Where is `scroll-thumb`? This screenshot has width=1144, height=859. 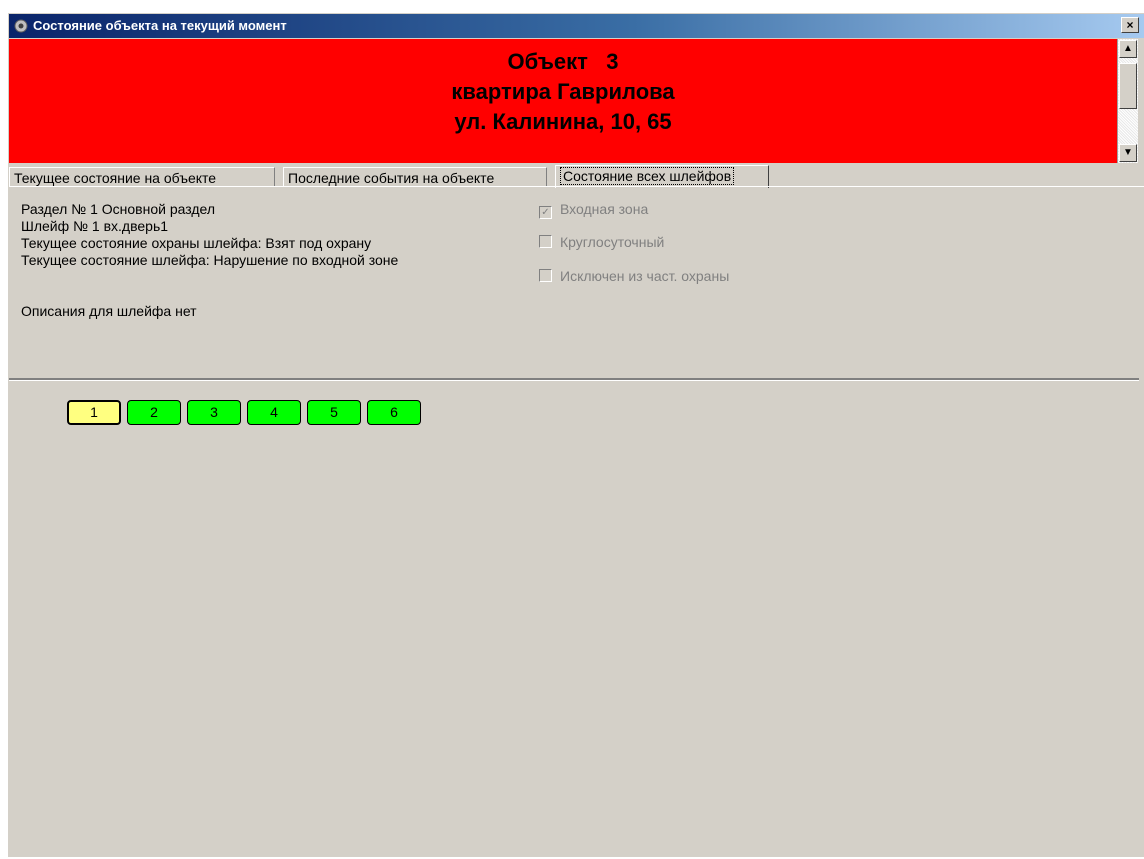 scroll-thumb is located at coordinates (1128, 86).